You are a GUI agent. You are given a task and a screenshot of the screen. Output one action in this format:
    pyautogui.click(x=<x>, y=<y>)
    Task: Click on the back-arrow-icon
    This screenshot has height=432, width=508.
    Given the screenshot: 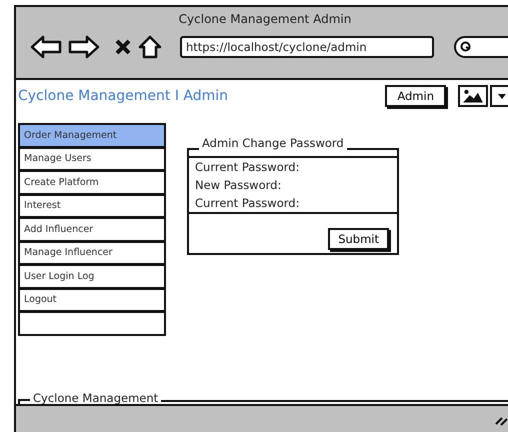 What is the action you would take?
    pyautogui.click(x=46, y=47)
    